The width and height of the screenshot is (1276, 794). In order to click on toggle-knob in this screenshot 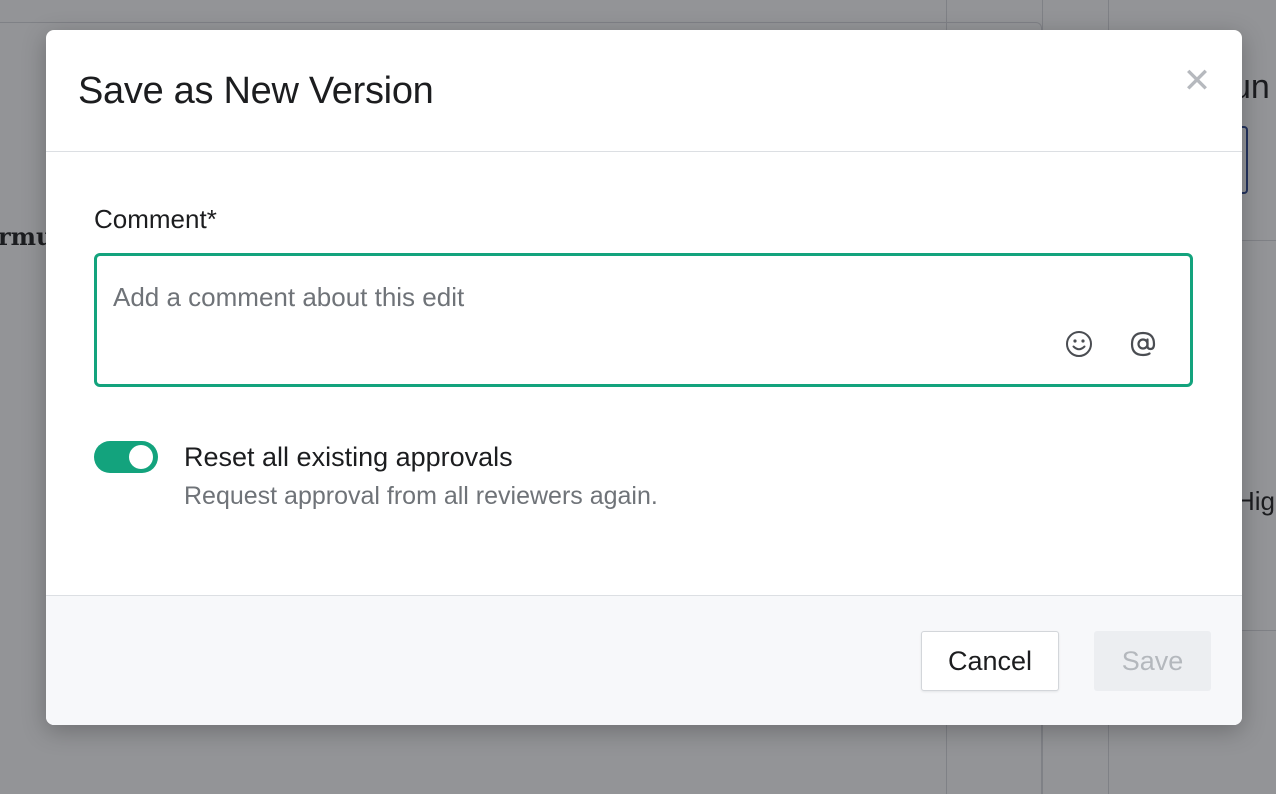, I will do `click(141, 457)`.